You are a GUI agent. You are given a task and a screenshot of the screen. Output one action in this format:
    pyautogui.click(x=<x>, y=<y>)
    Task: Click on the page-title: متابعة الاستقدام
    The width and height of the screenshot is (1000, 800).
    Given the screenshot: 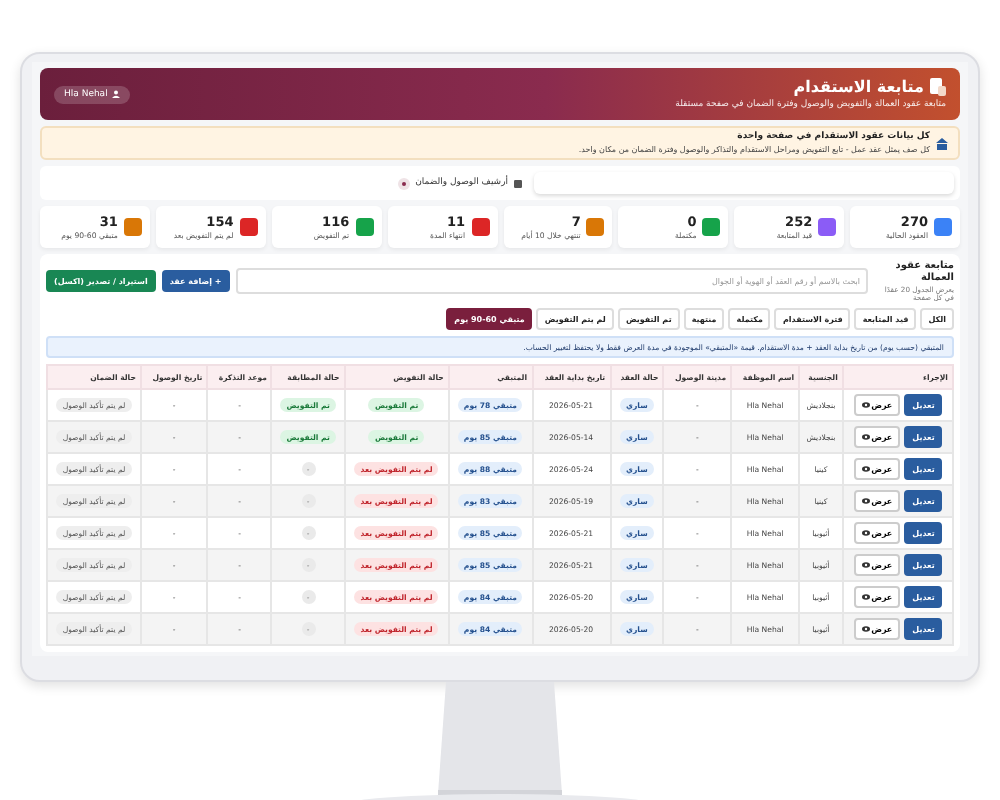 What is the action you would take?
    pyautogui.click(x=858, y=87)
    